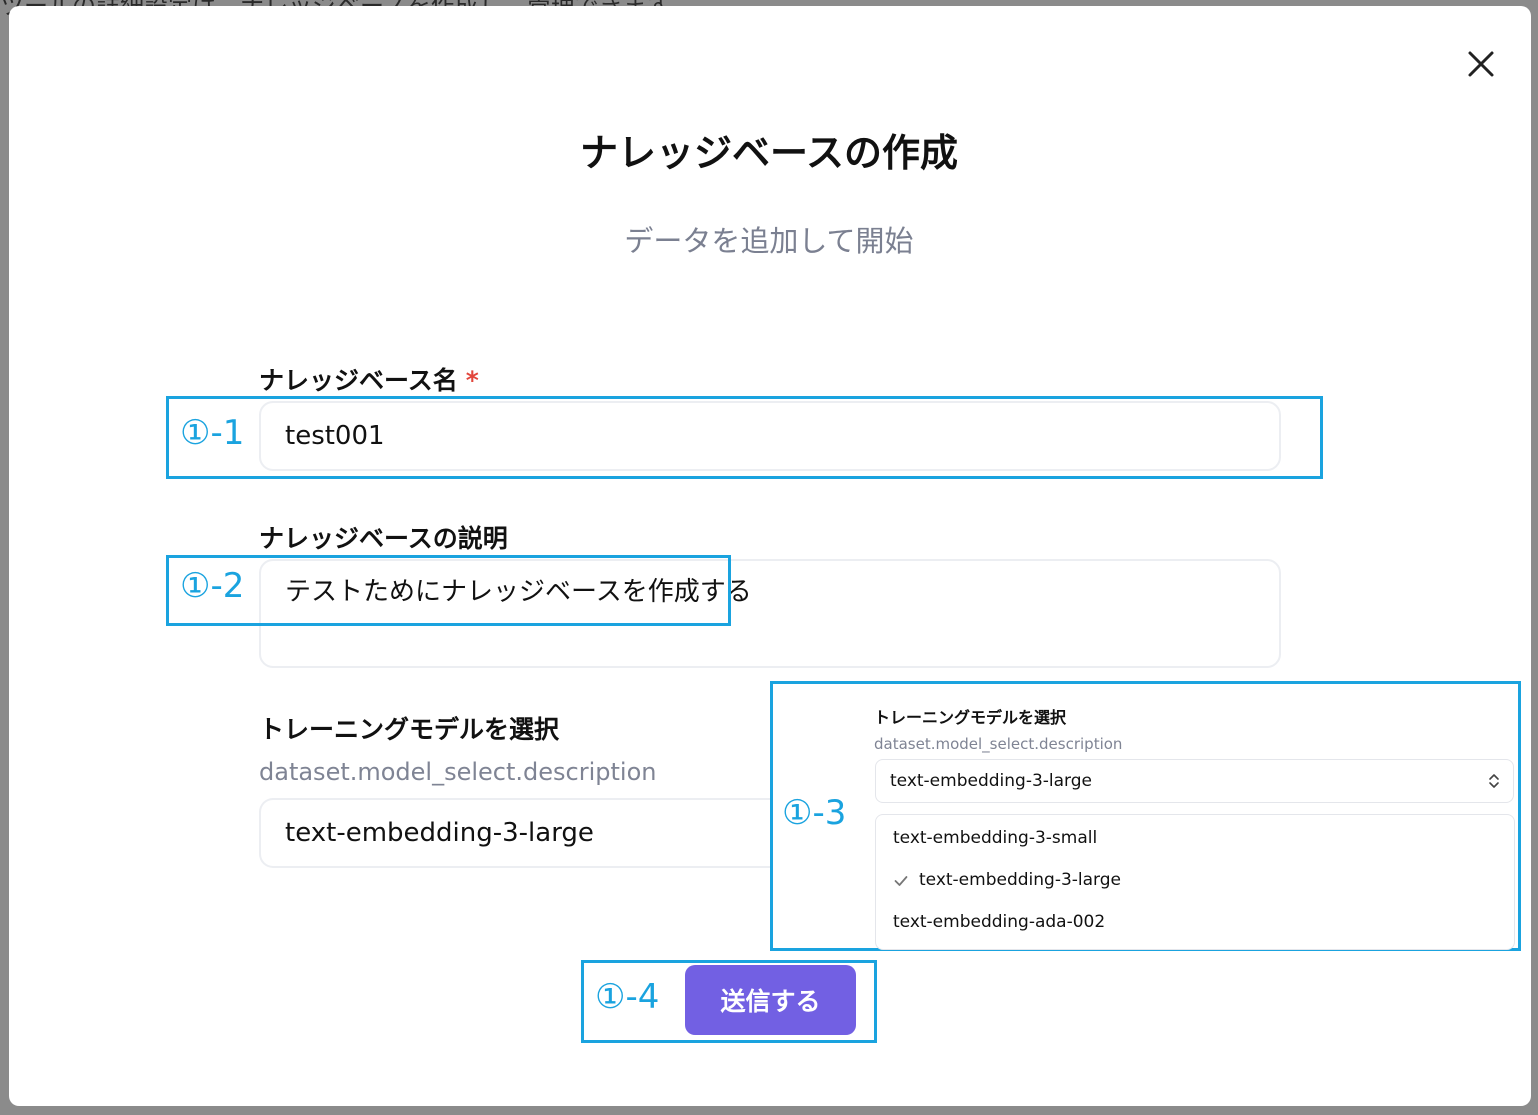 The image size is (1538, 1115). Describe the element at coordinates (769, 241) in the screenshot. I see `dialog-subtitle: データを追加して開始` at that location.